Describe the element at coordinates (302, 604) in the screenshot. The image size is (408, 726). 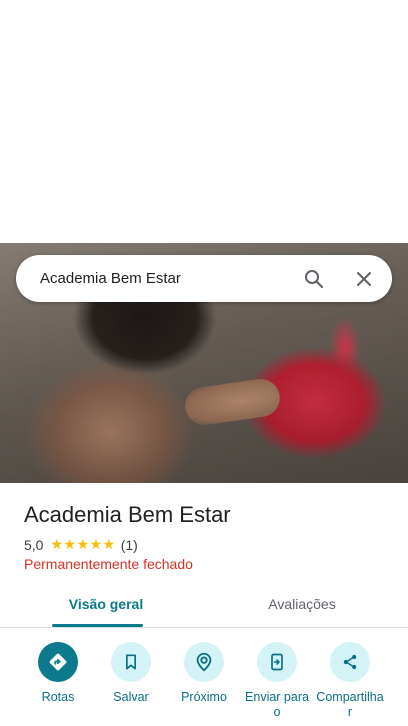
I see `tab-reviews: Avaliações` at that location.